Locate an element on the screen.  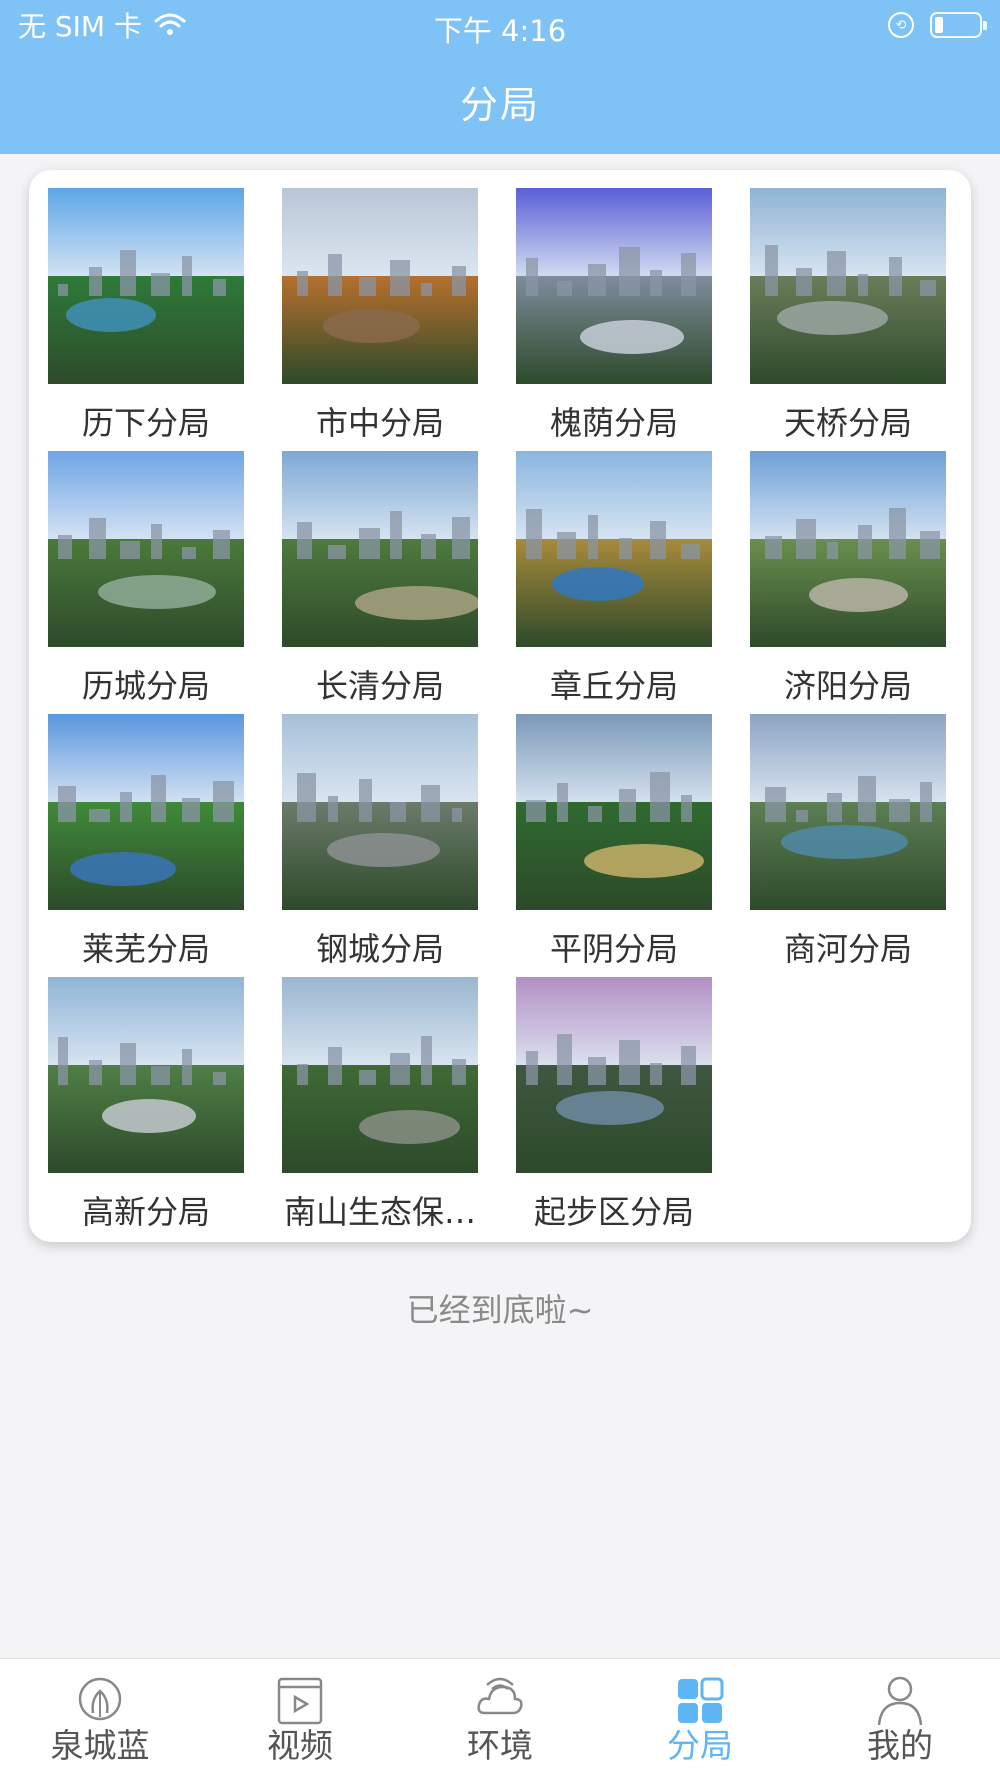
branch-label: 商河分局 is located at coordinates (847, 949).